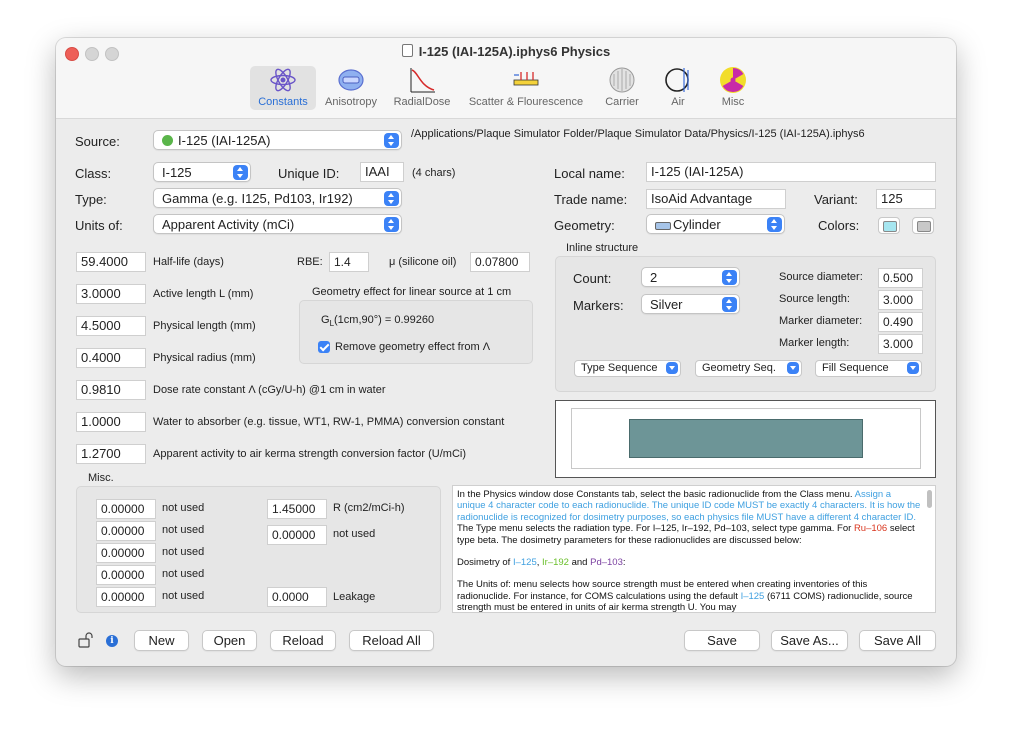 The image size is (1012, 742). Describe the element at coordinates (677, 80) in the screenshot. I see `air-icon` at that location.